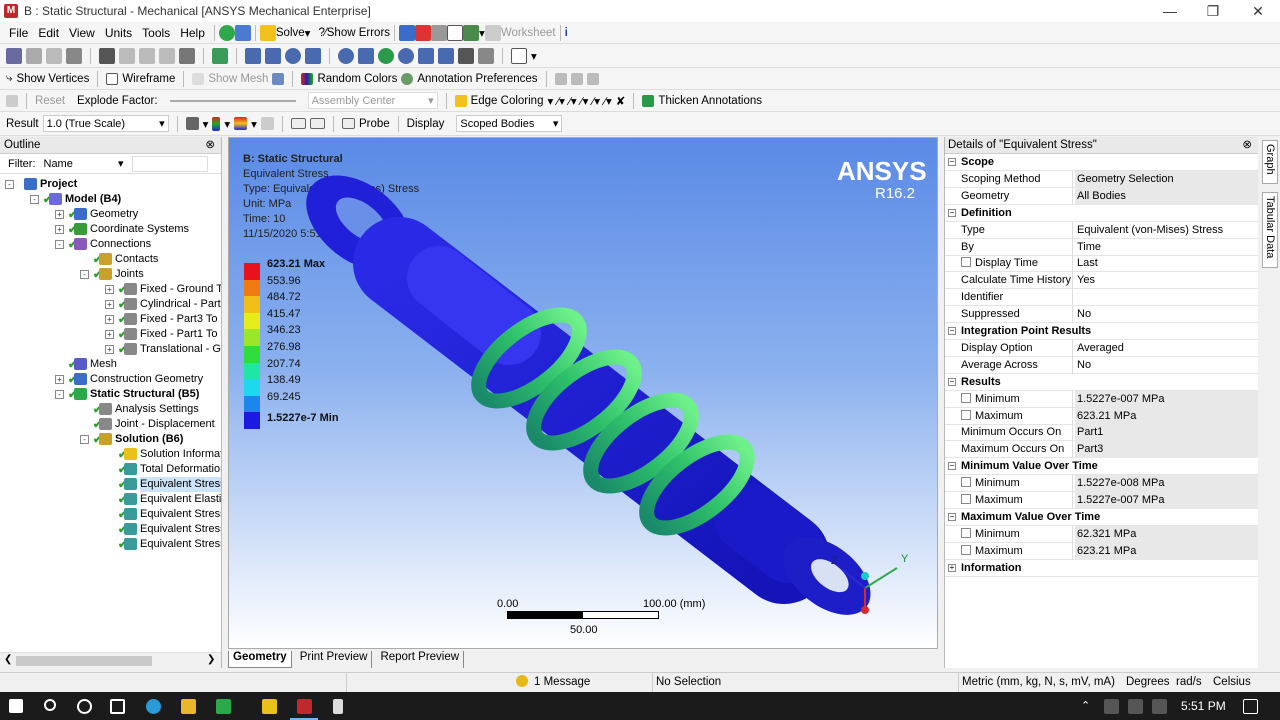  I want to click on details-row: Minimum Occurs On Part1, so click(1101, 433).